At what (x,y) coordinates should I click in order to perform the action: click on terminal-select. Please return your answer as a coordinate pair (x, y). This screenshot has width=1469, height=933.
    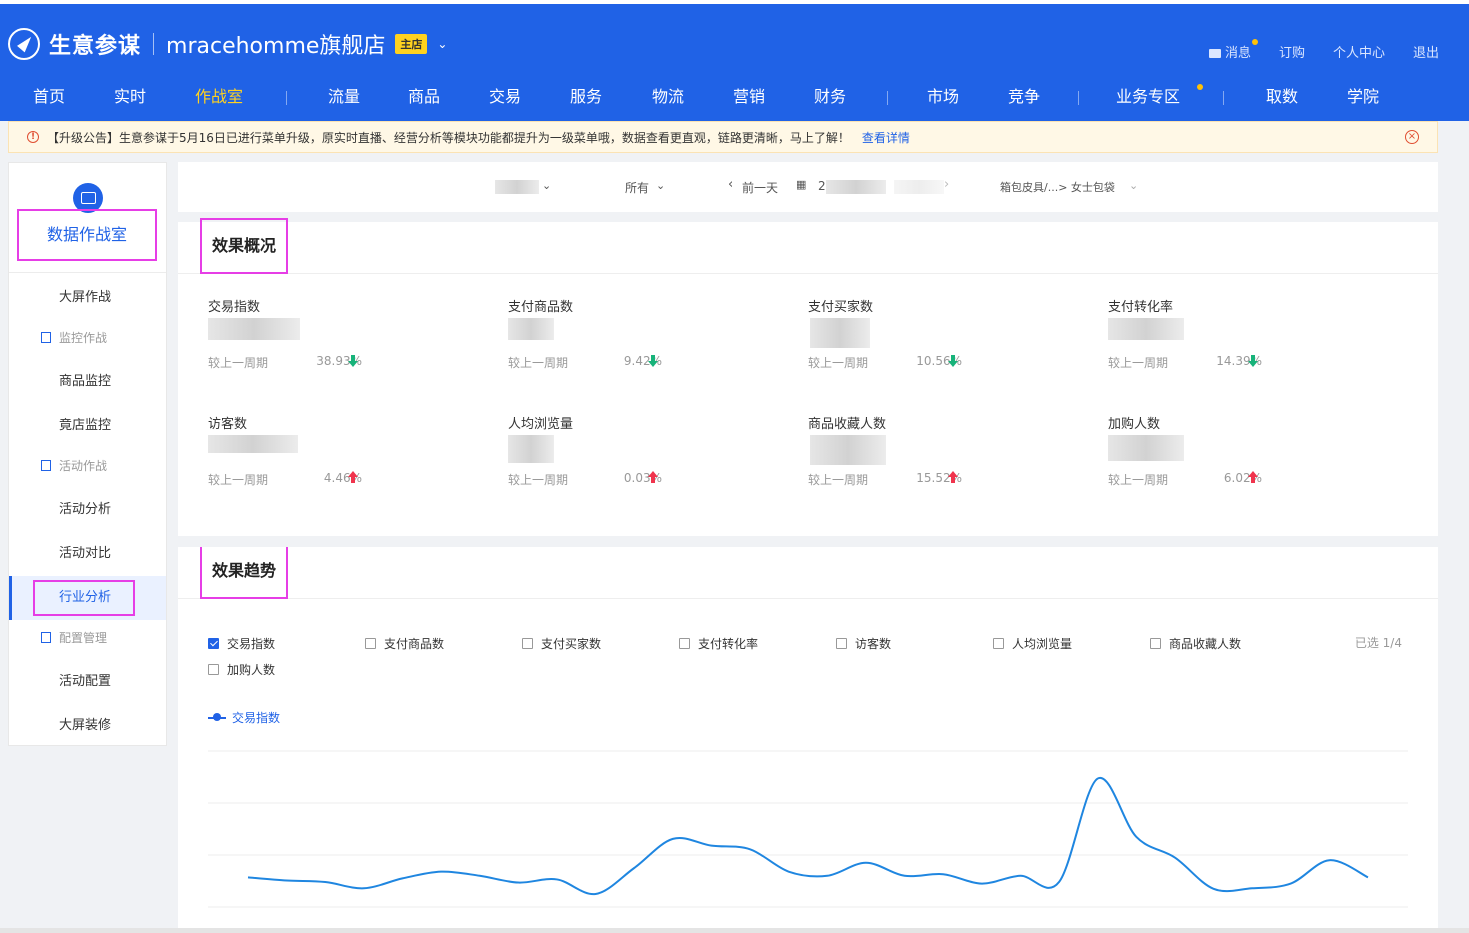
    Looking at the image, I should click on (517, 187).